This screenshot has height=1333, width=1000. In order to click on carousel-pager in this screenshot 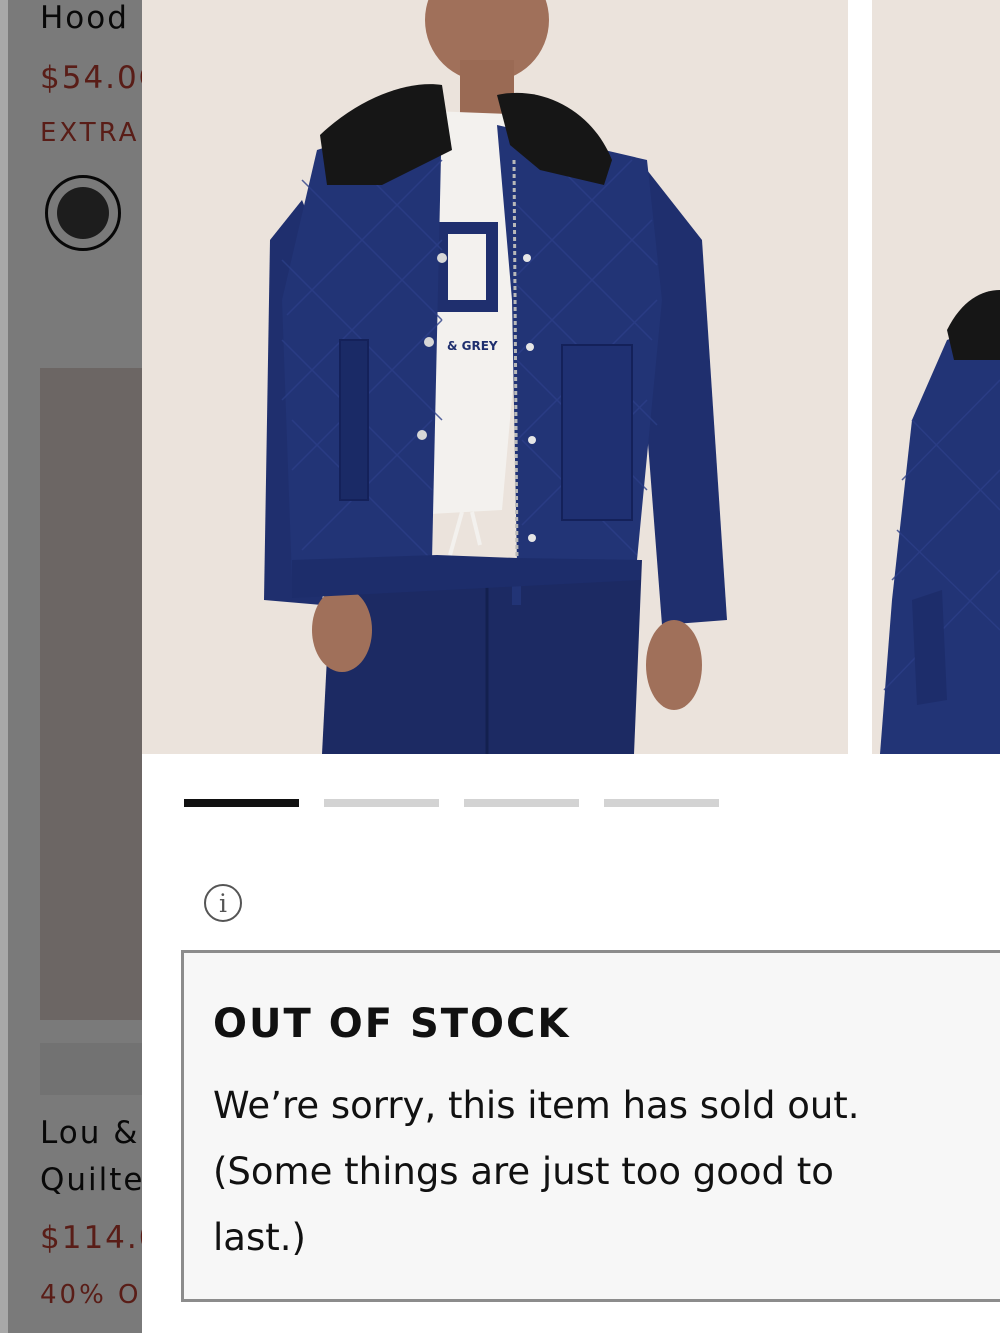, I will do `click(451, 803)`.